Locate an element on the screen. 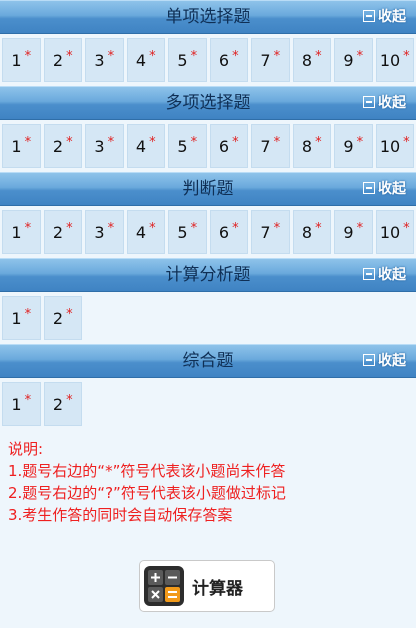  section-title: 计算分析题 is located at coordinates (208, 275).